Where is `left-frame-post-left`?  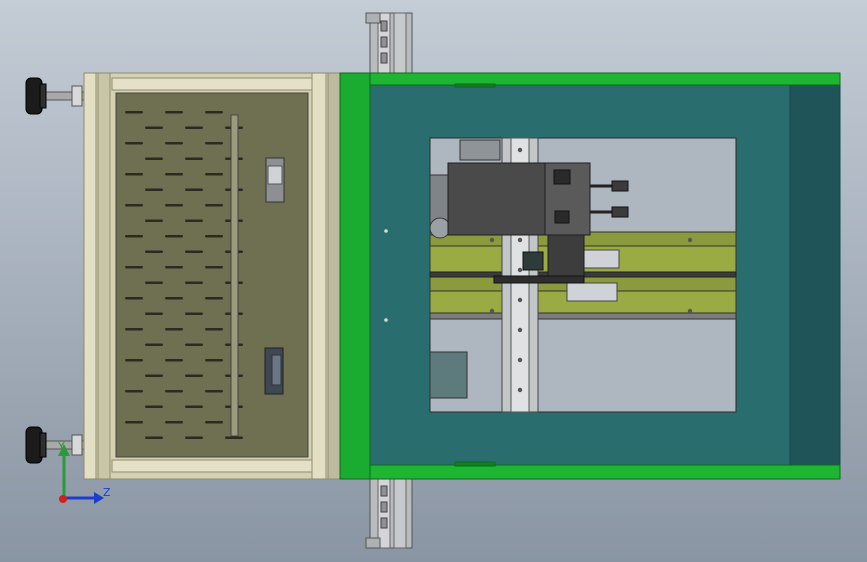 left-frame-post-left is located at coordinates (90, 276).